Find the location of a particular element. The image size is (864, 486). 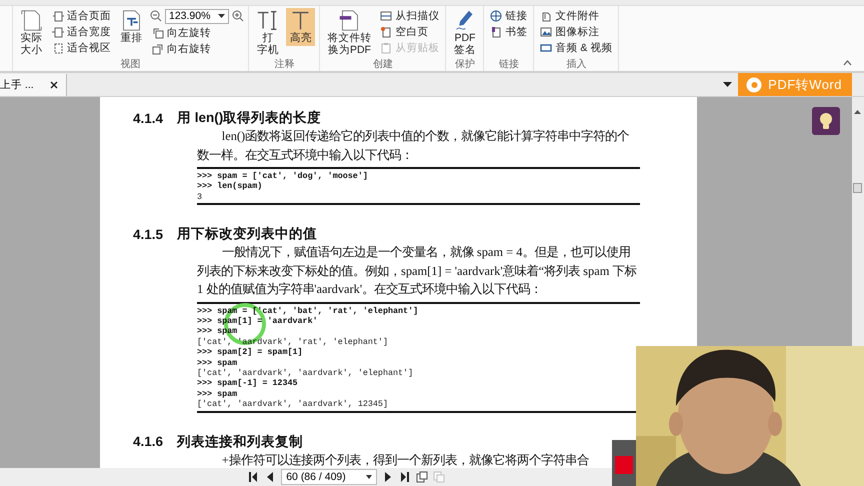

code-line: >>> spam = ['cat', 'dog', 'moose'] is located at coordinates (283, 176).